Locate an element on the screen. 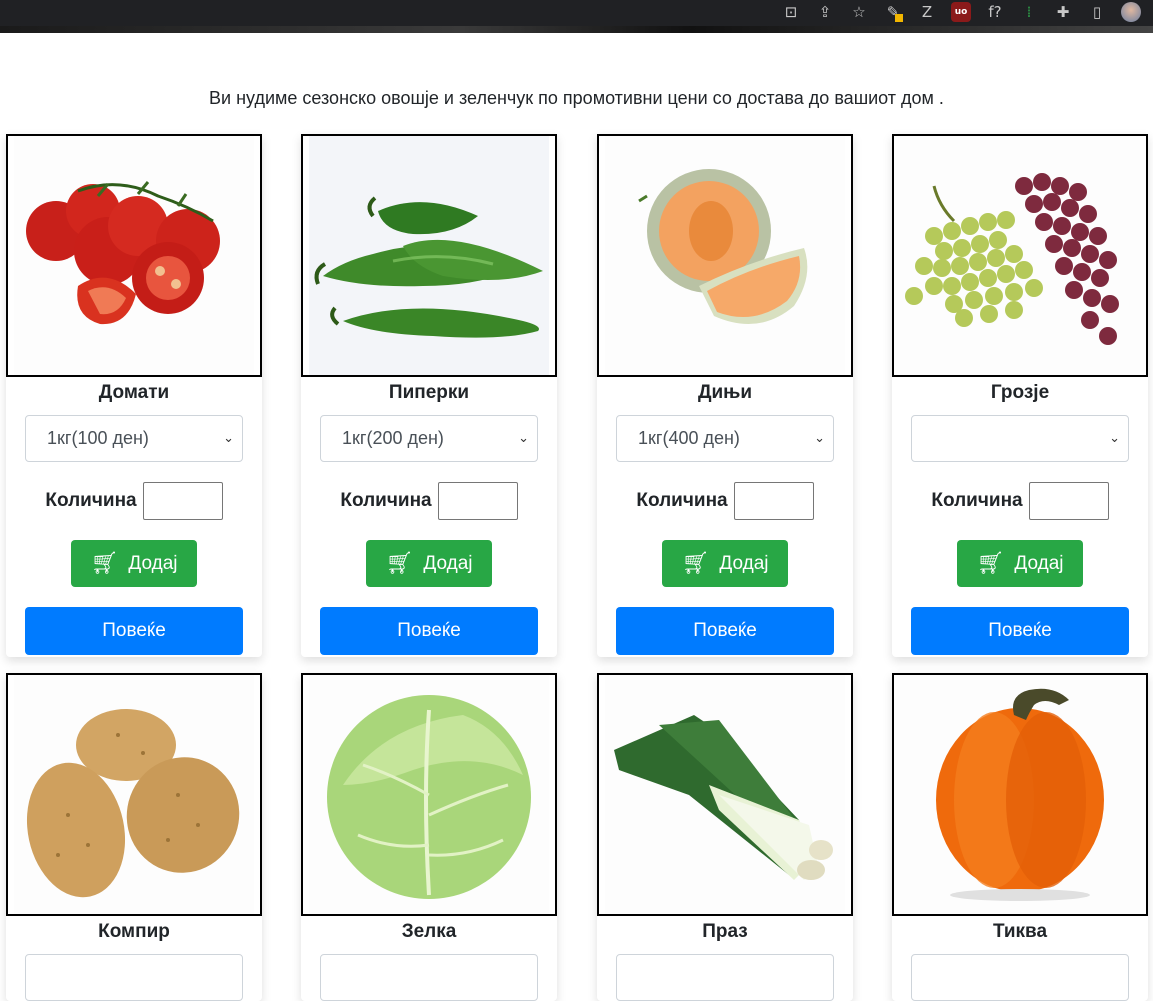 Image resolution: width=1153 pixels, height=1001 pixels. product-image-leek is located at coordinates (725, 794).